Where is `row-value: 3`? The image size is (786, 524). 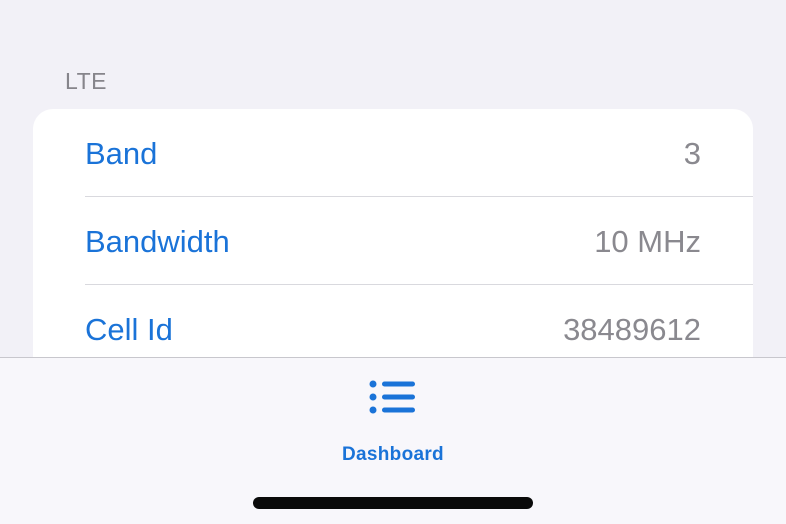
row-value: 3 is located at coordinates (692, 153).